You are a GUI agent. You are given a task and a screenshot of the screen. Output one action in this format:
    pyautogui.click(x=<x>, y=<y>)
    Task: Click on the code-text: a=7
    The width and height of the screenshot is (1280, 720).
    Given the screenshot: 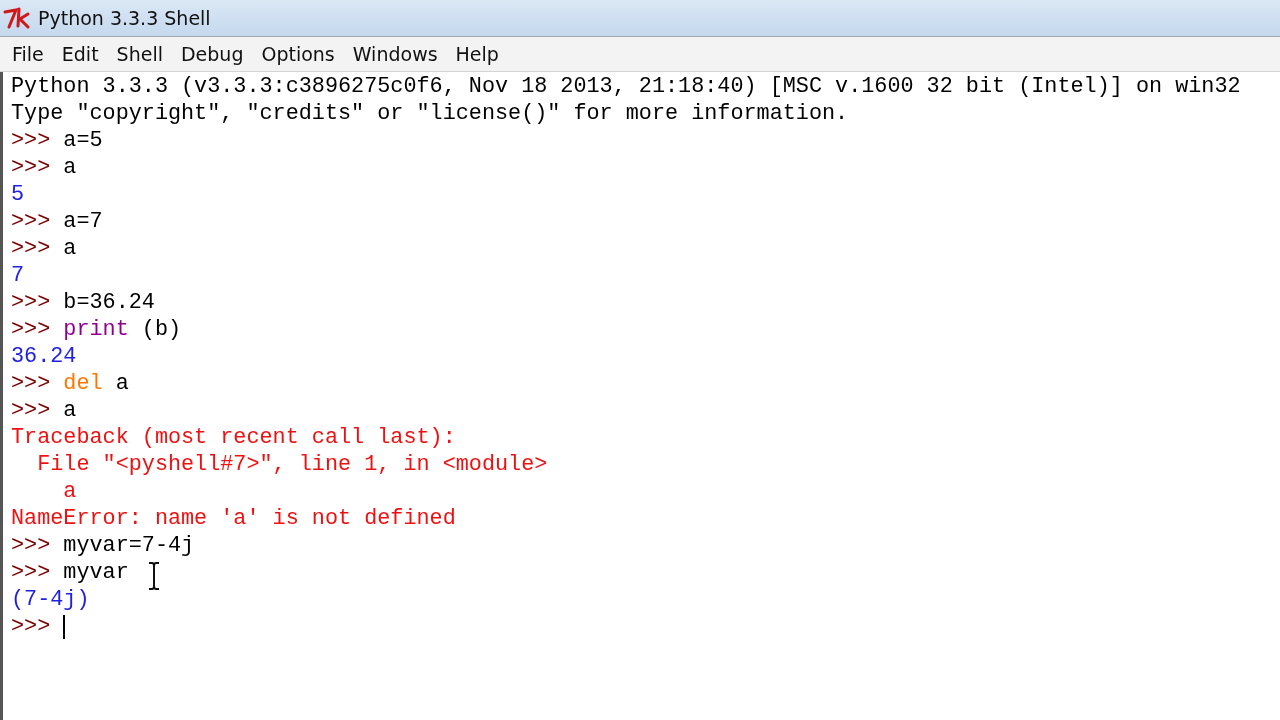 What is the action you would take?
    pyautogui.click(x=83, y=221)
    